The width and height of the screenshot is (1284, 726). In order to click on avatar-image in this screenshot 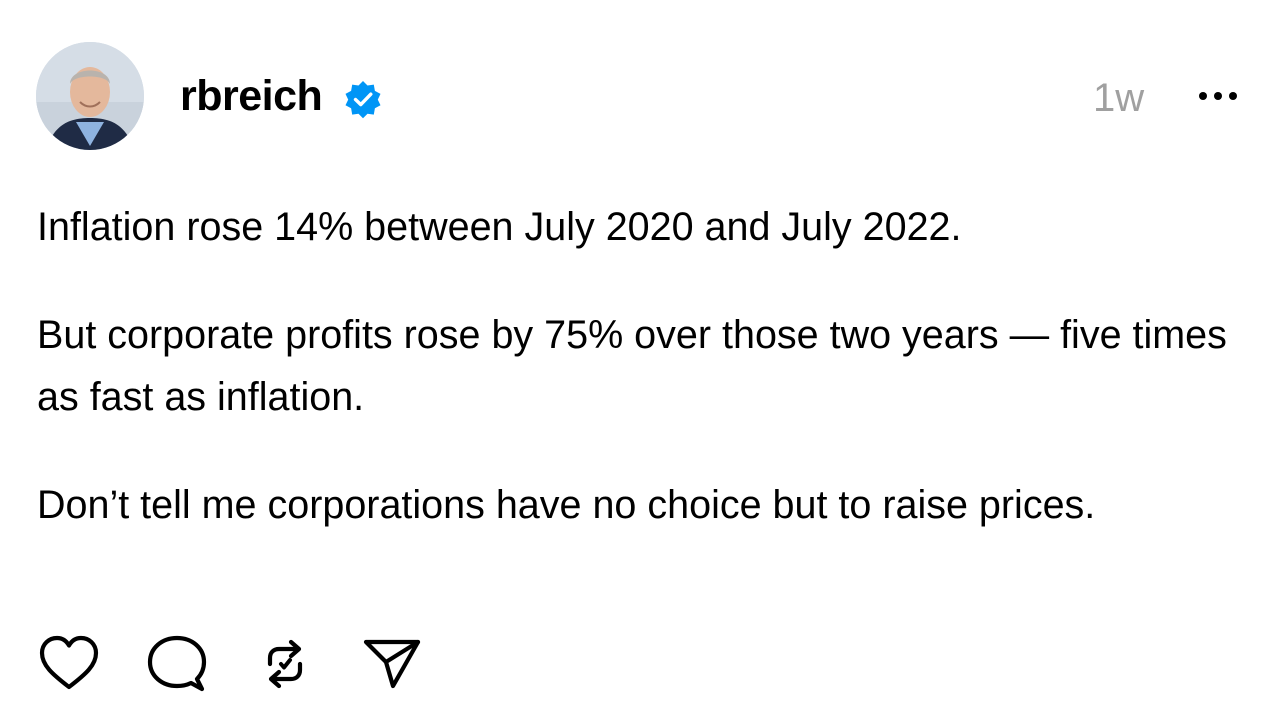, I will do `click(90, 96)`.